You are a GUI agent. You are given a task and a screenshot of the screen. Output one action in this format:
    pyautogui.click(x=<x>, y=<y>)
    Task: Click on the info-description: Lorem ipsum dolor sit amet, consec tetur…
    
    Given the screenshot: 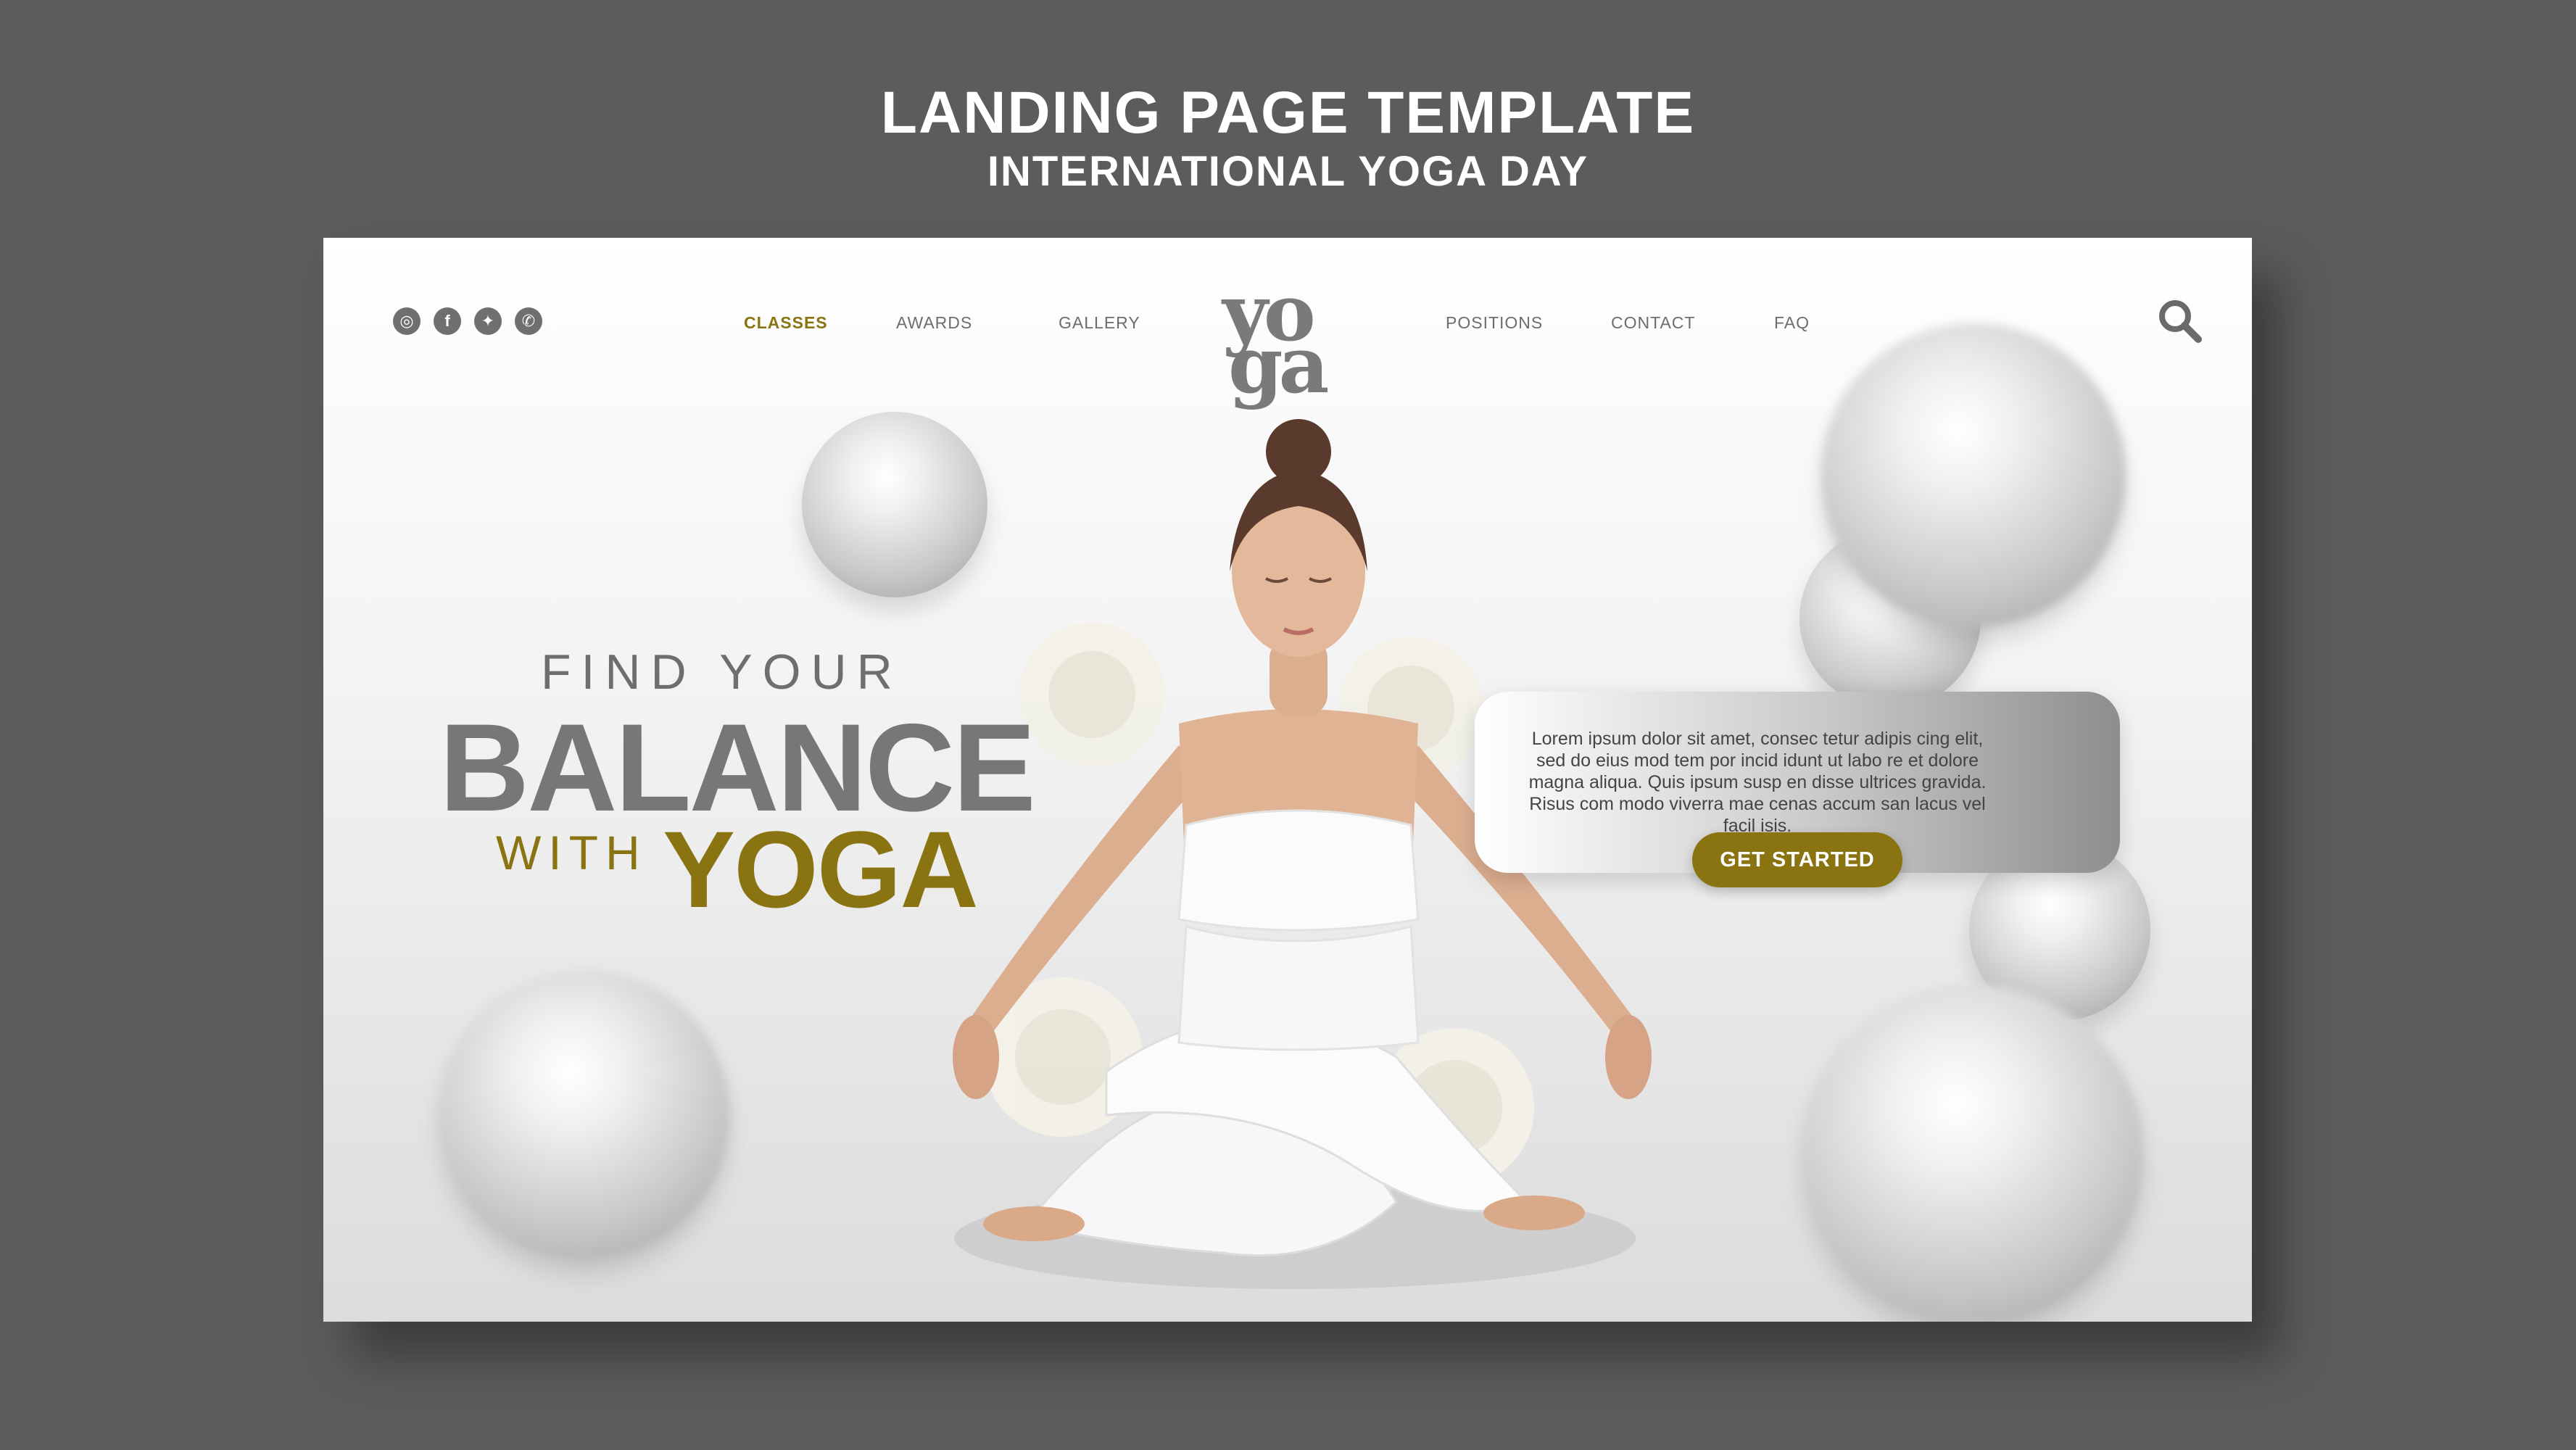 What is the action you would take?
    pyautogui.click(x=1757, y=782)
    